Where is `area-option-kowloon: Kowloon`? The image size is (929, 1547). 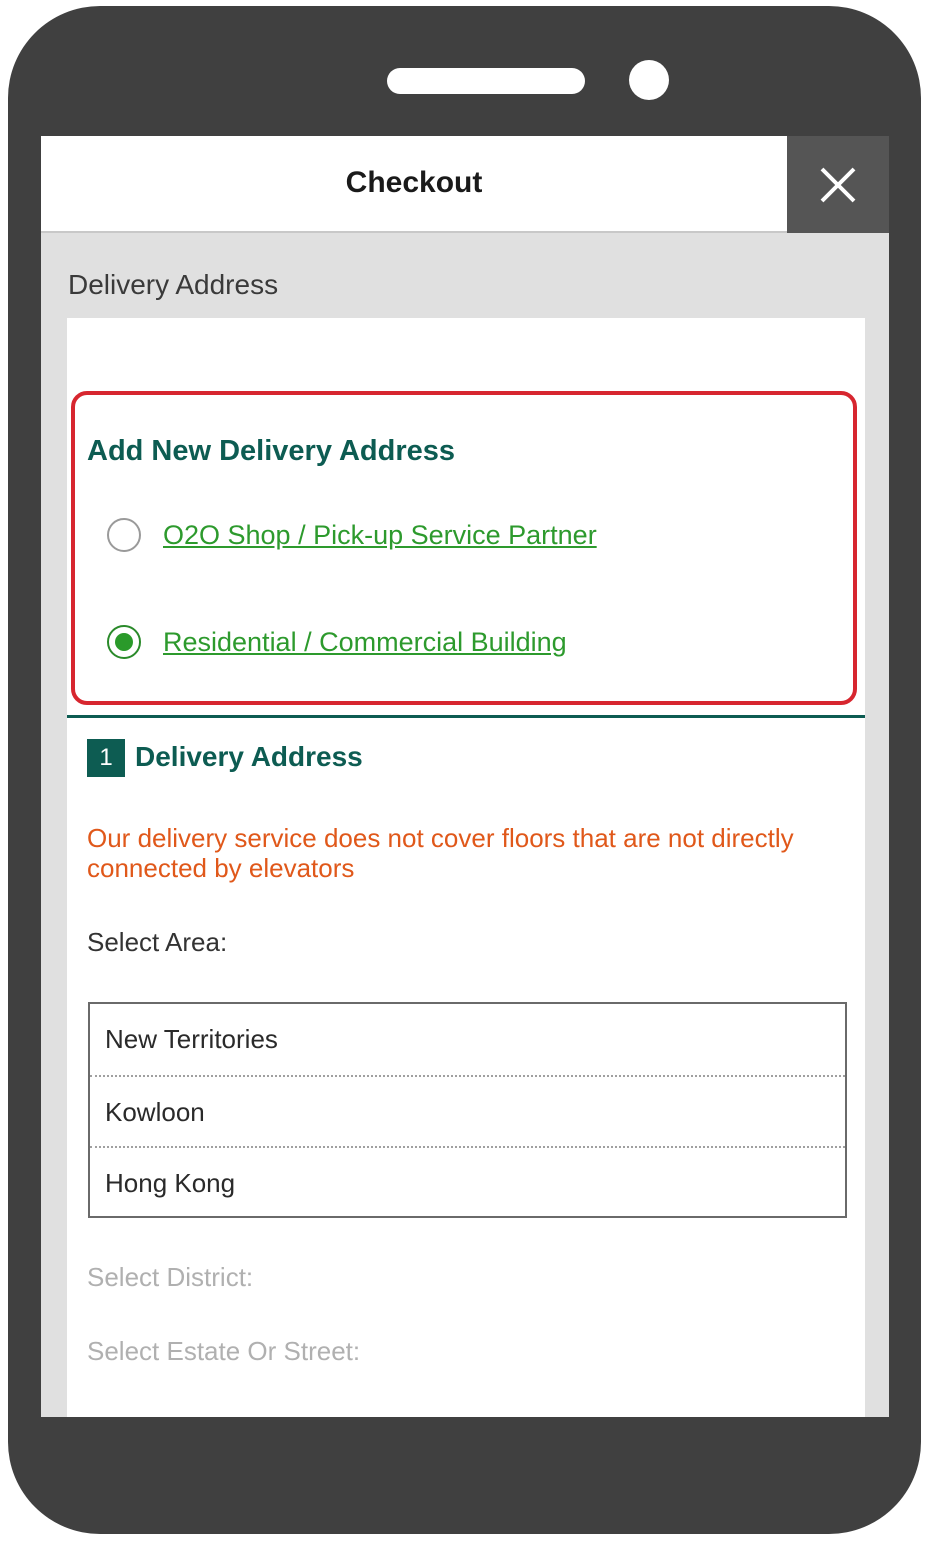 area-option-kowloon: Kowloon is located at coordinates (467, 1110).